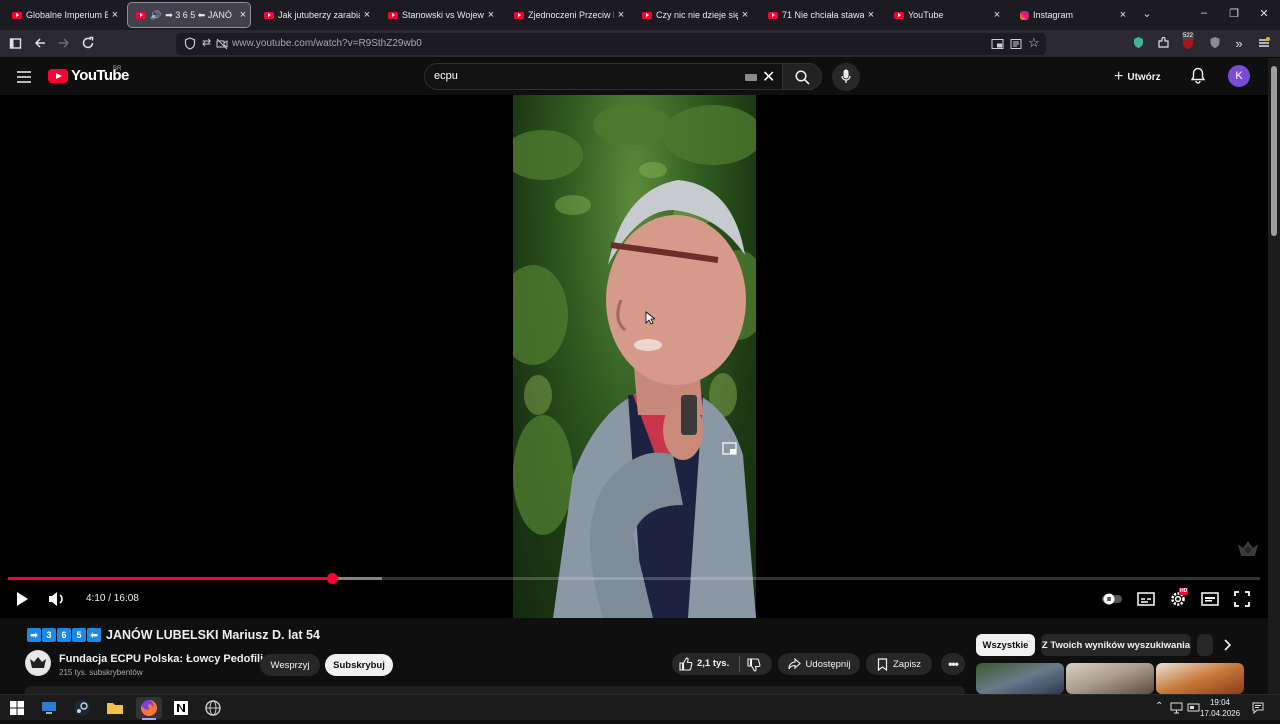  I want to click on more-actions-button: •••, so click(953, 664).